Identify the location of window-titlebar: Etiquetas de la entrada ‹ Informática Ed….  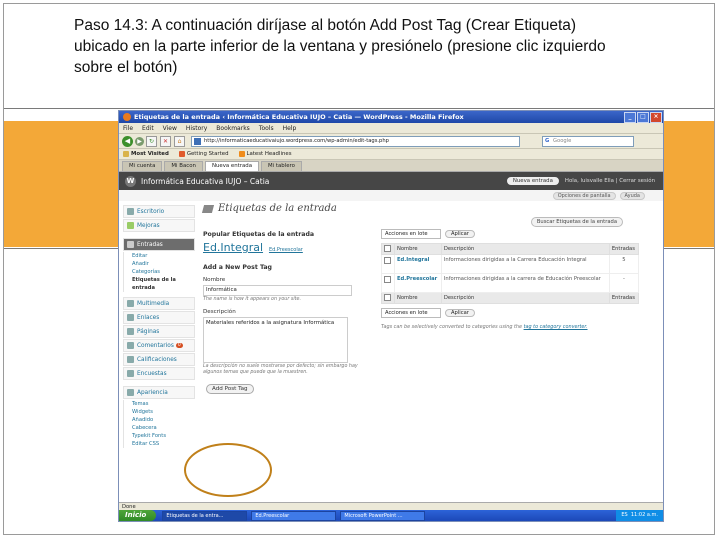
(391, 117).